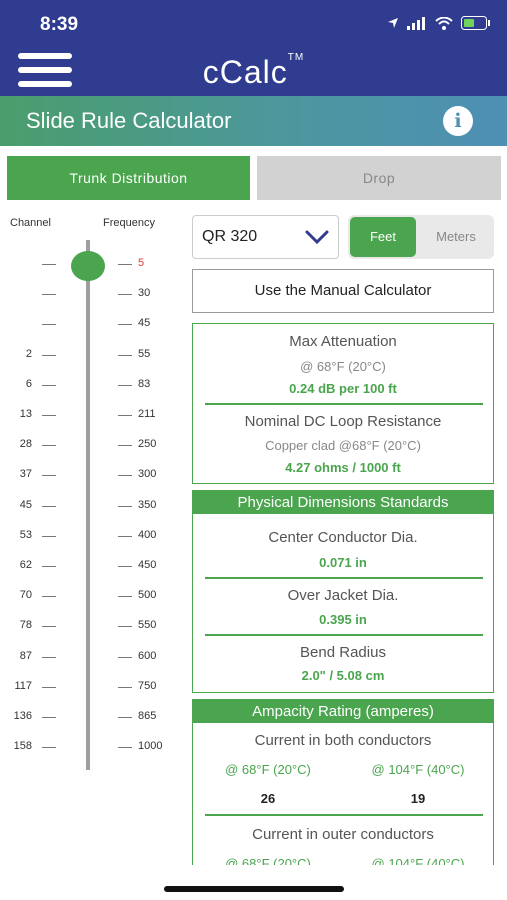 The width and height of the screenshot is (507, 900). Describe the element at coordinates (317, 237) in the screenshot. I see `chevron-down-icon` at that location.